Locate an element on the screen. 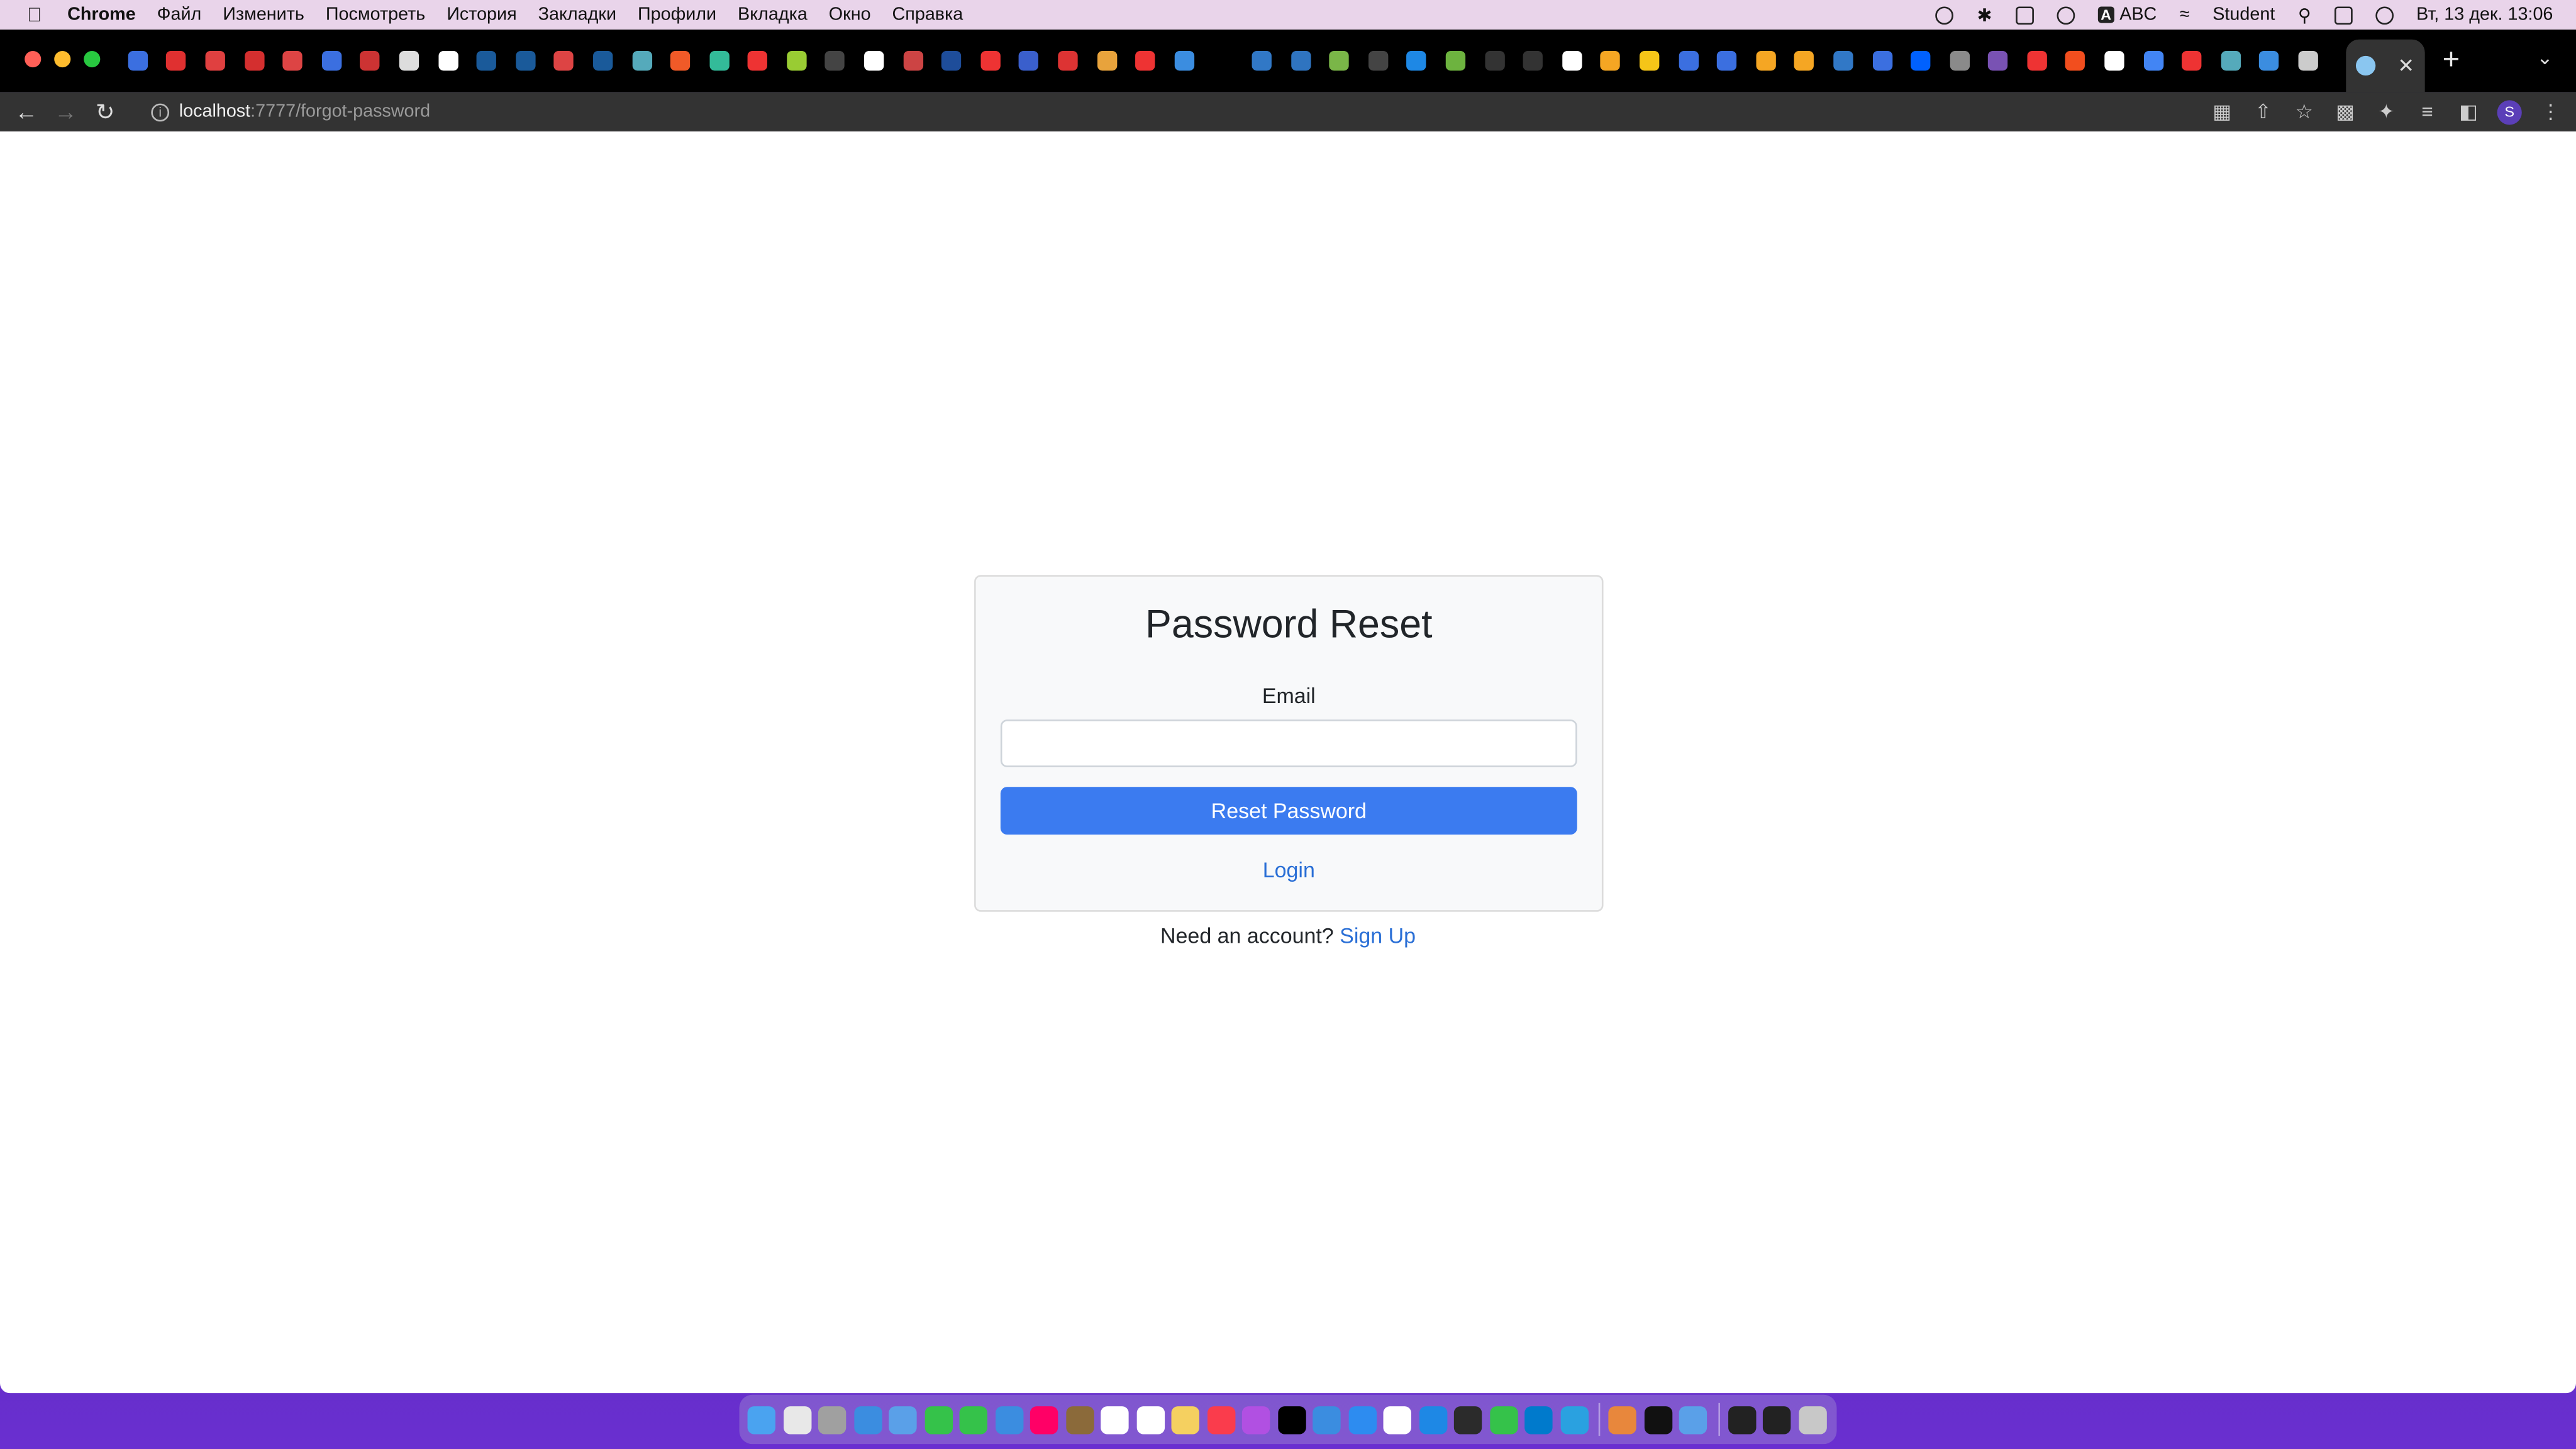 This screenshot has width=2576, height=1449. control-center-icon is located at coordinates (2343, 15).